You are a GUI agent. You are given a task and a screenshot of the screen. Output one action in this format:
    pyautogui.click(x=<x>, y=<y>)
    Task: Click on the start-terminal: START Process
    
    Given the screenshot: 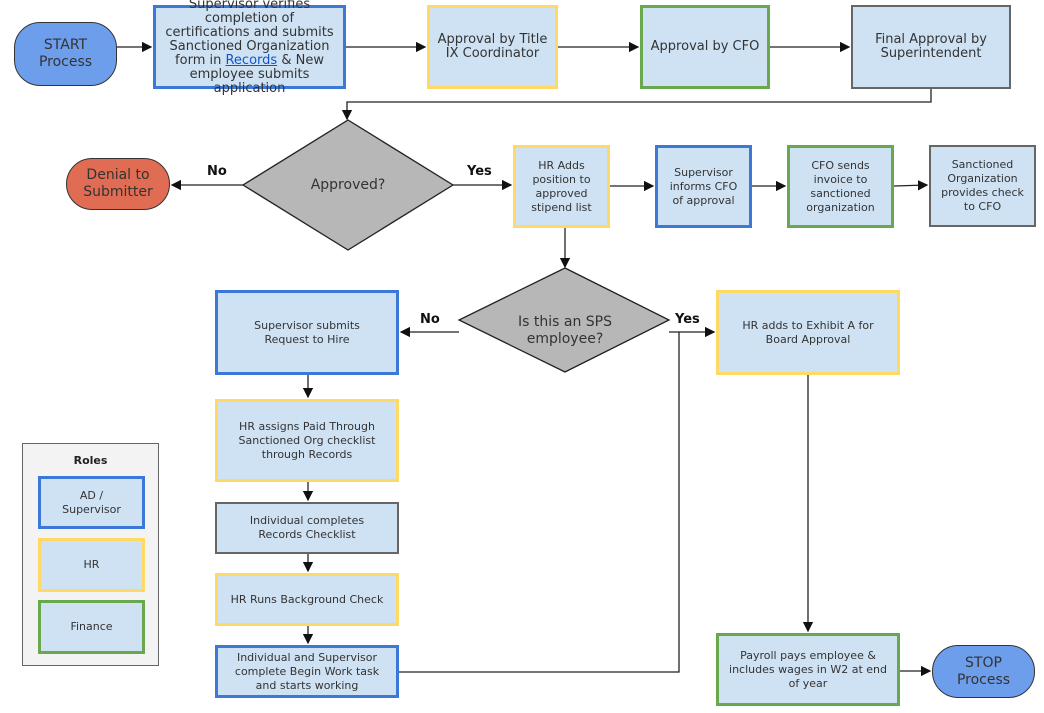 What is the action you would take?
    pyautogui.click(x=65, y=54)
    